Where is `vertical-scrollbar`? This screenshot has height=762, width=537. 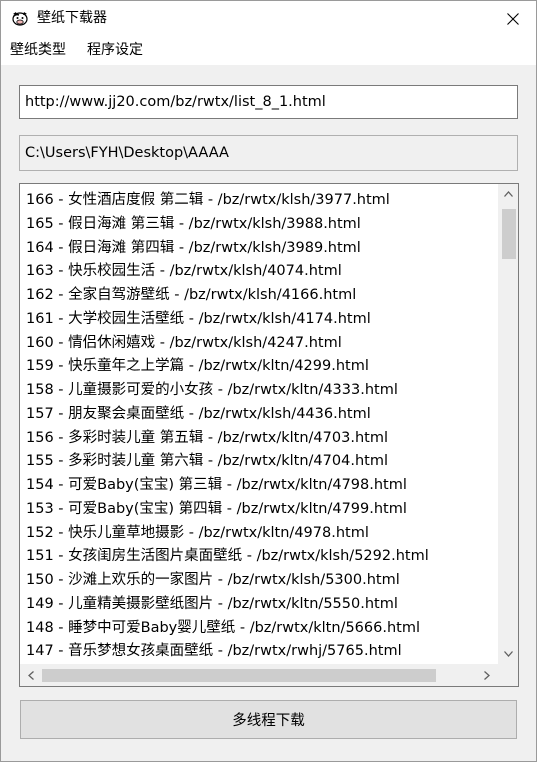
vertical-scrollbar is located at coordinates (508, 424).